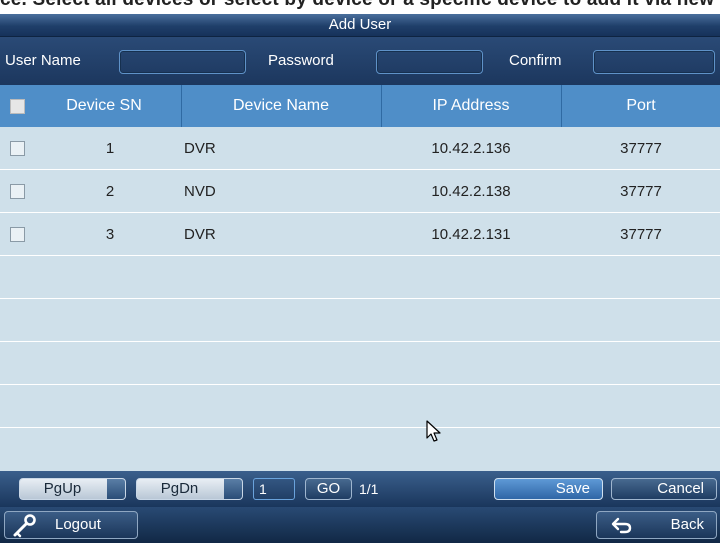 This screenshot has width=720, height=543. I want to click on username-input, so click(182, 62).